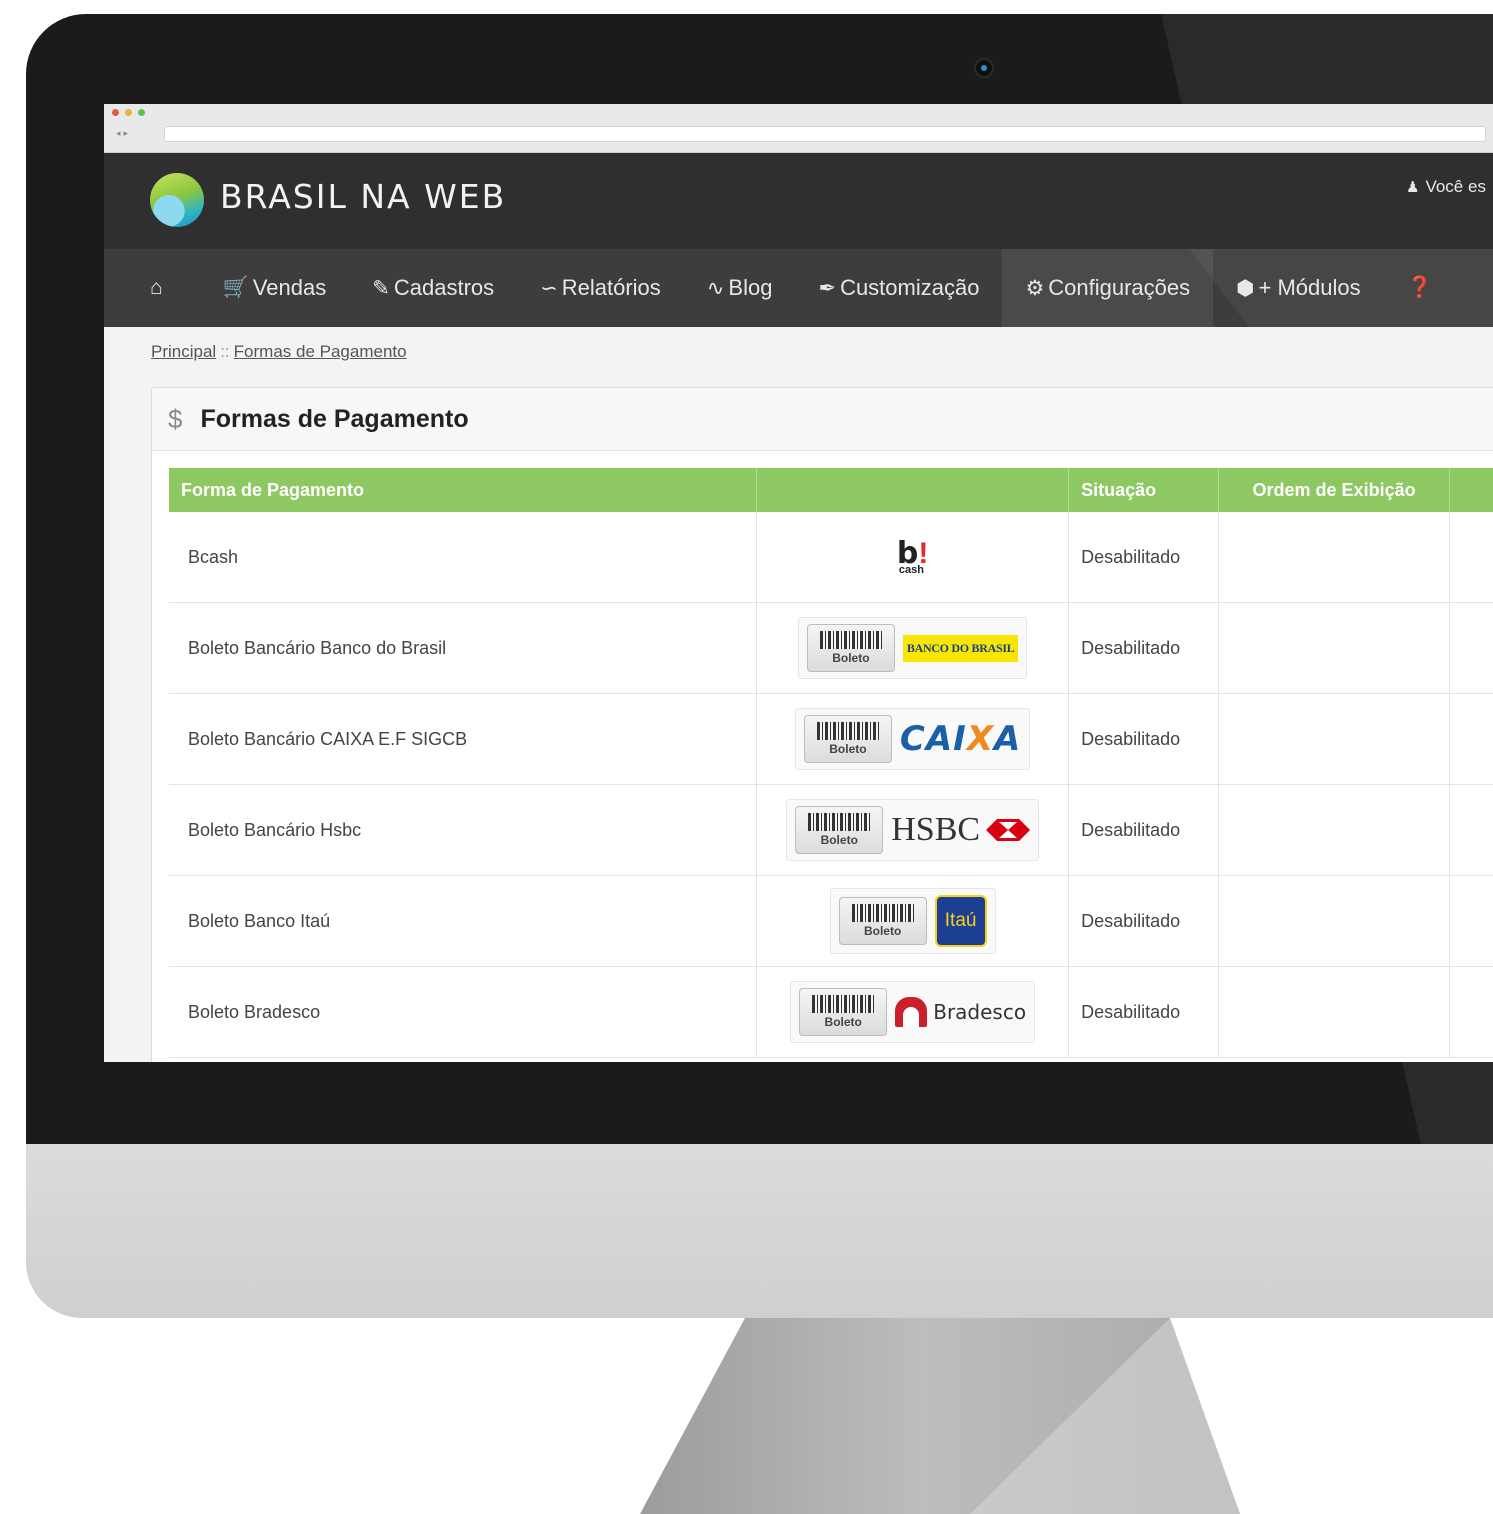 The height and width of the screenshot is (1514, 1493). I want to click on caixa-logo-x: X, so click(980, 739).